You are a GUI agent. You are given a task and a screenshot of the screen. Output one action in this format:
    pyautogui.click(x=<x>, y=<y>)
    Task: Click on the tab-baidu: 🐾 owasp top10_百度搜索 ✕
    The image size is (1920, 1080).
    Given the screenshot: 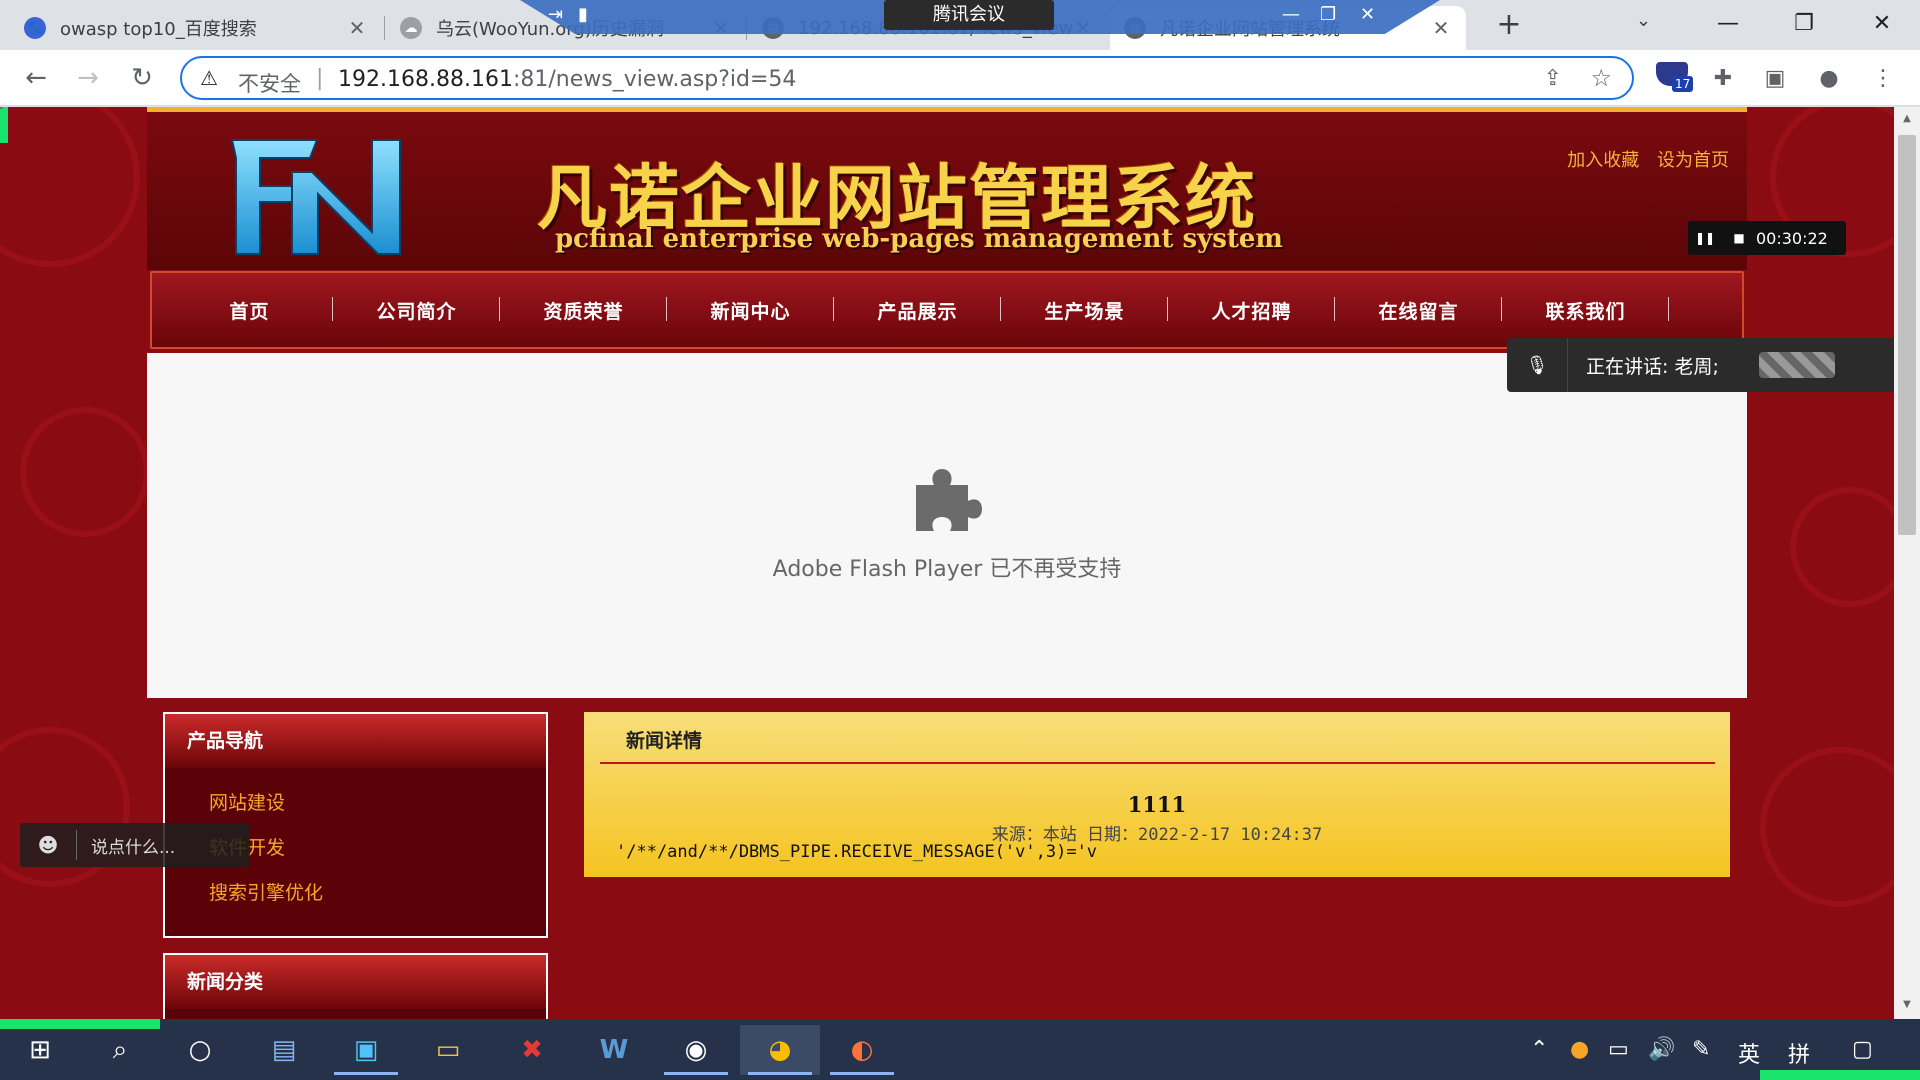 What is the action you would take?
    pyautogui.click(x=196, y=28)
    